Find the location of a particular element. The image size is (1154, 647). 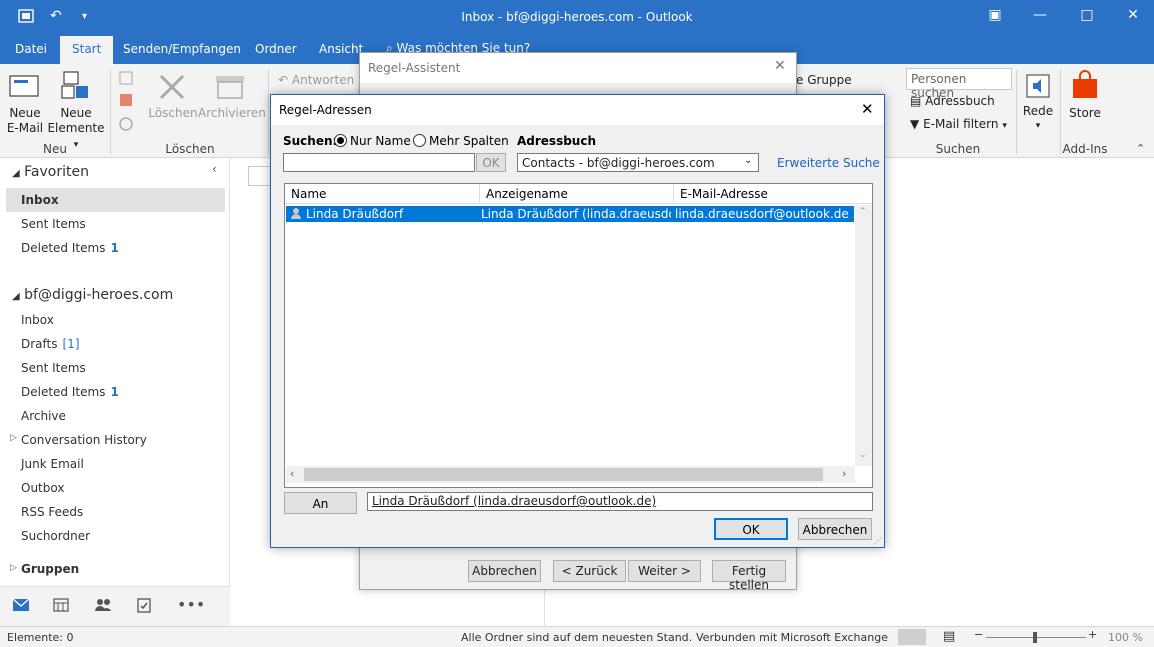

status-connection: Verbunden mit Microsoft Exchange is located at coordinates (792, 637).